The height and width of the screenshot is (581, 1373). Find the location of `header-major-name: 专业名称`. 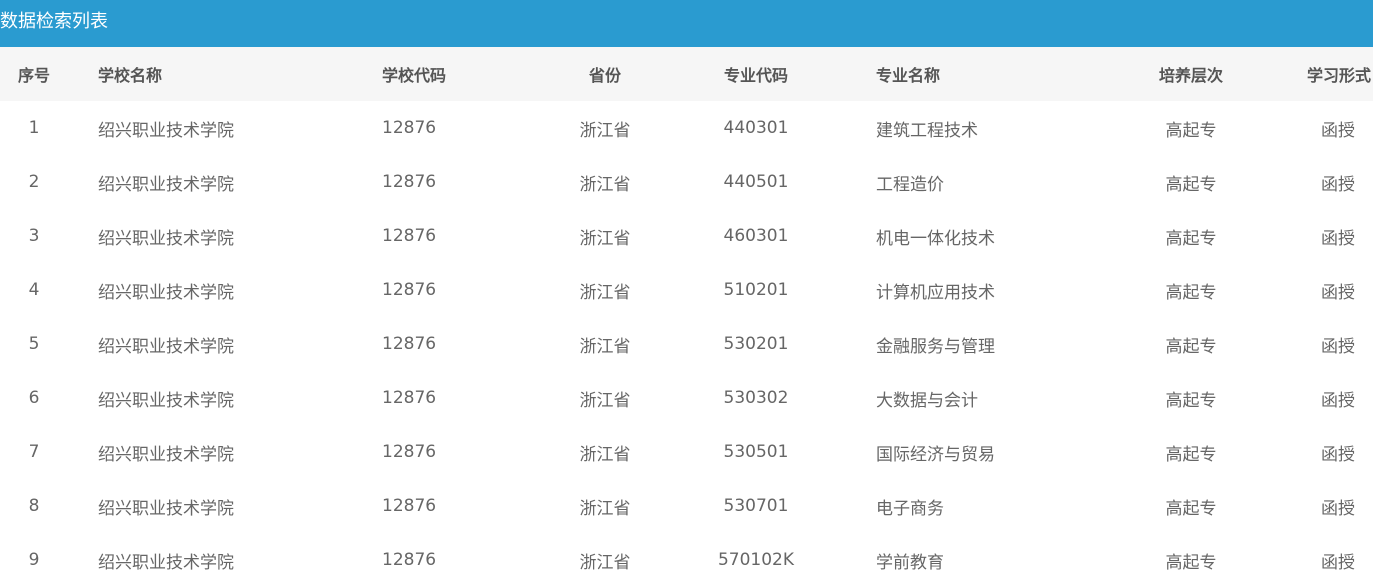

header-major-name: 专业名称 is located at coordinates (908, 75).